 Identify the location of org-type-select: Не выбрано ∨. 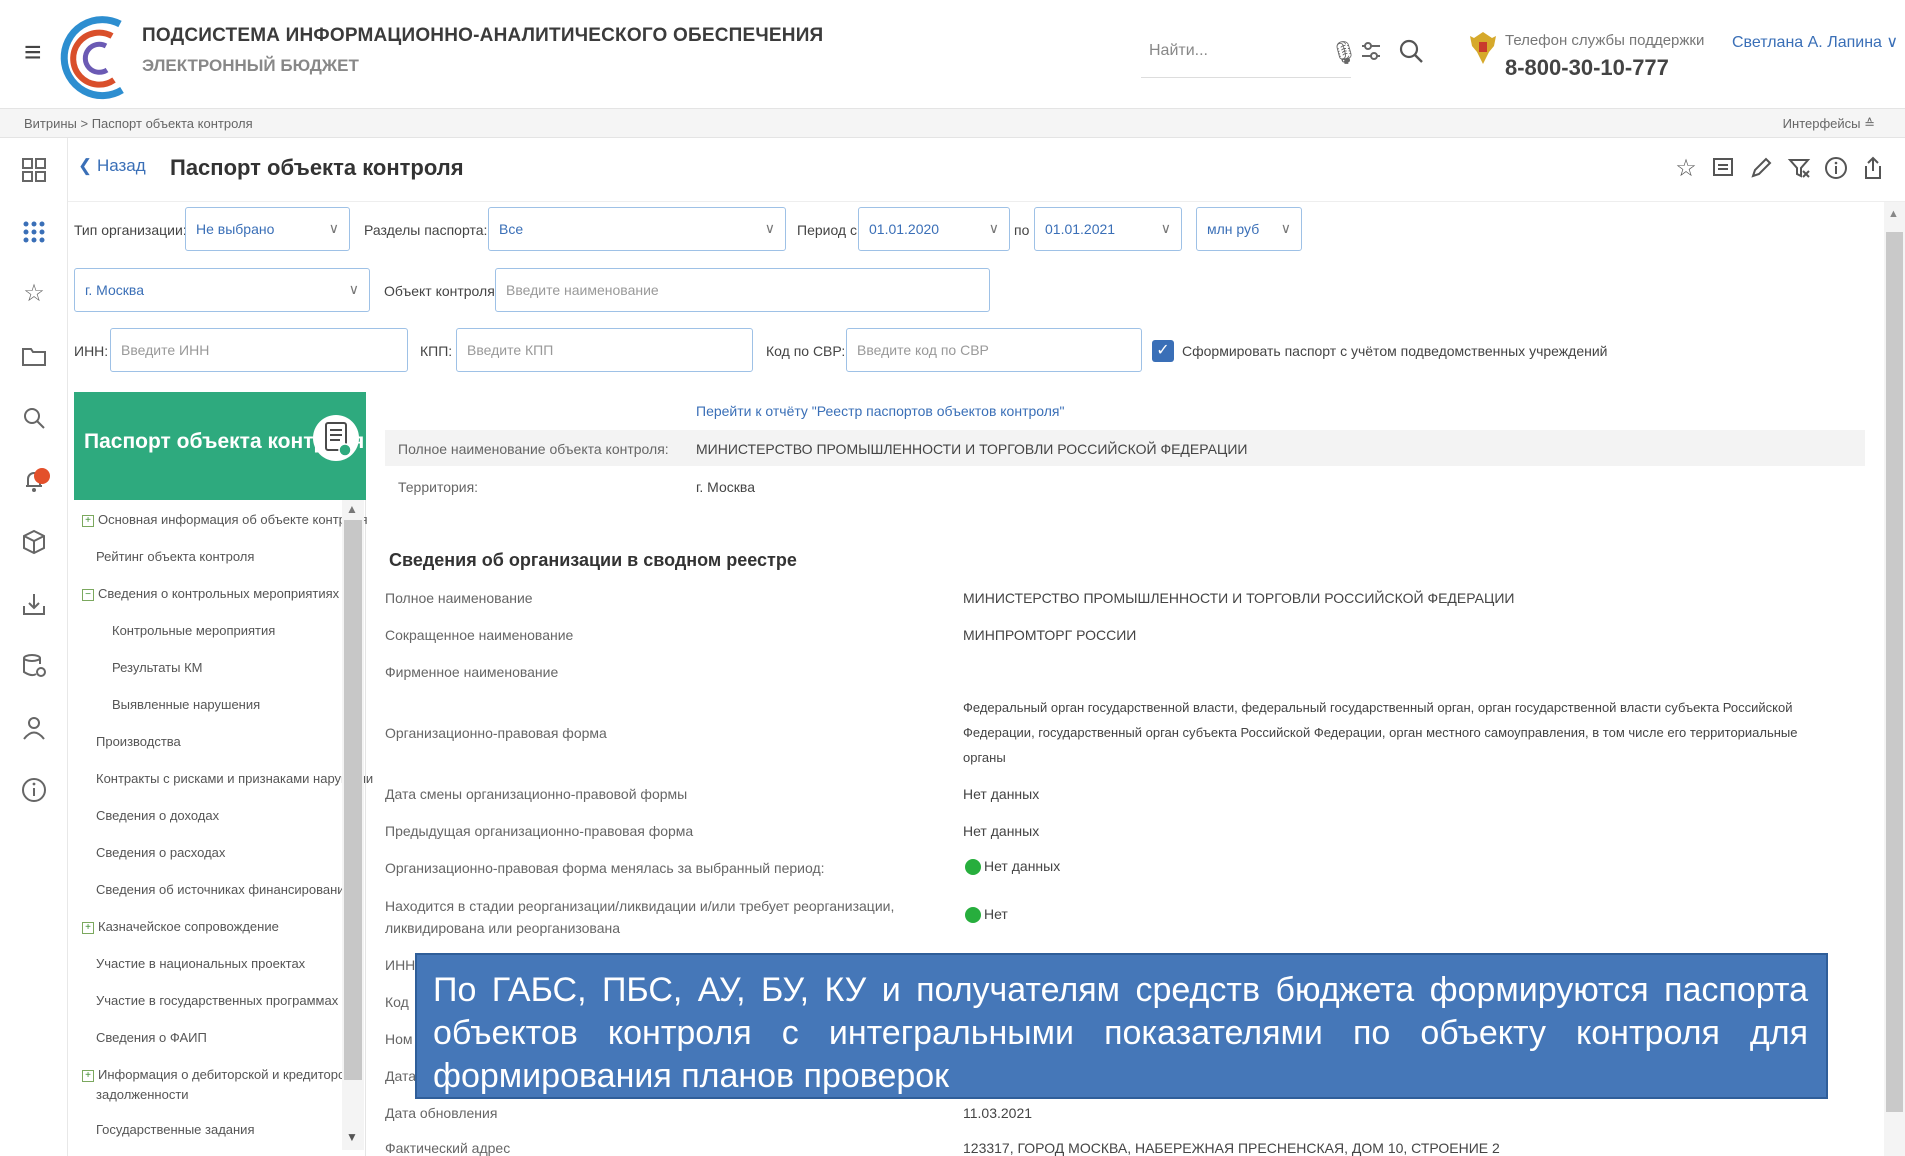
(267, 229).